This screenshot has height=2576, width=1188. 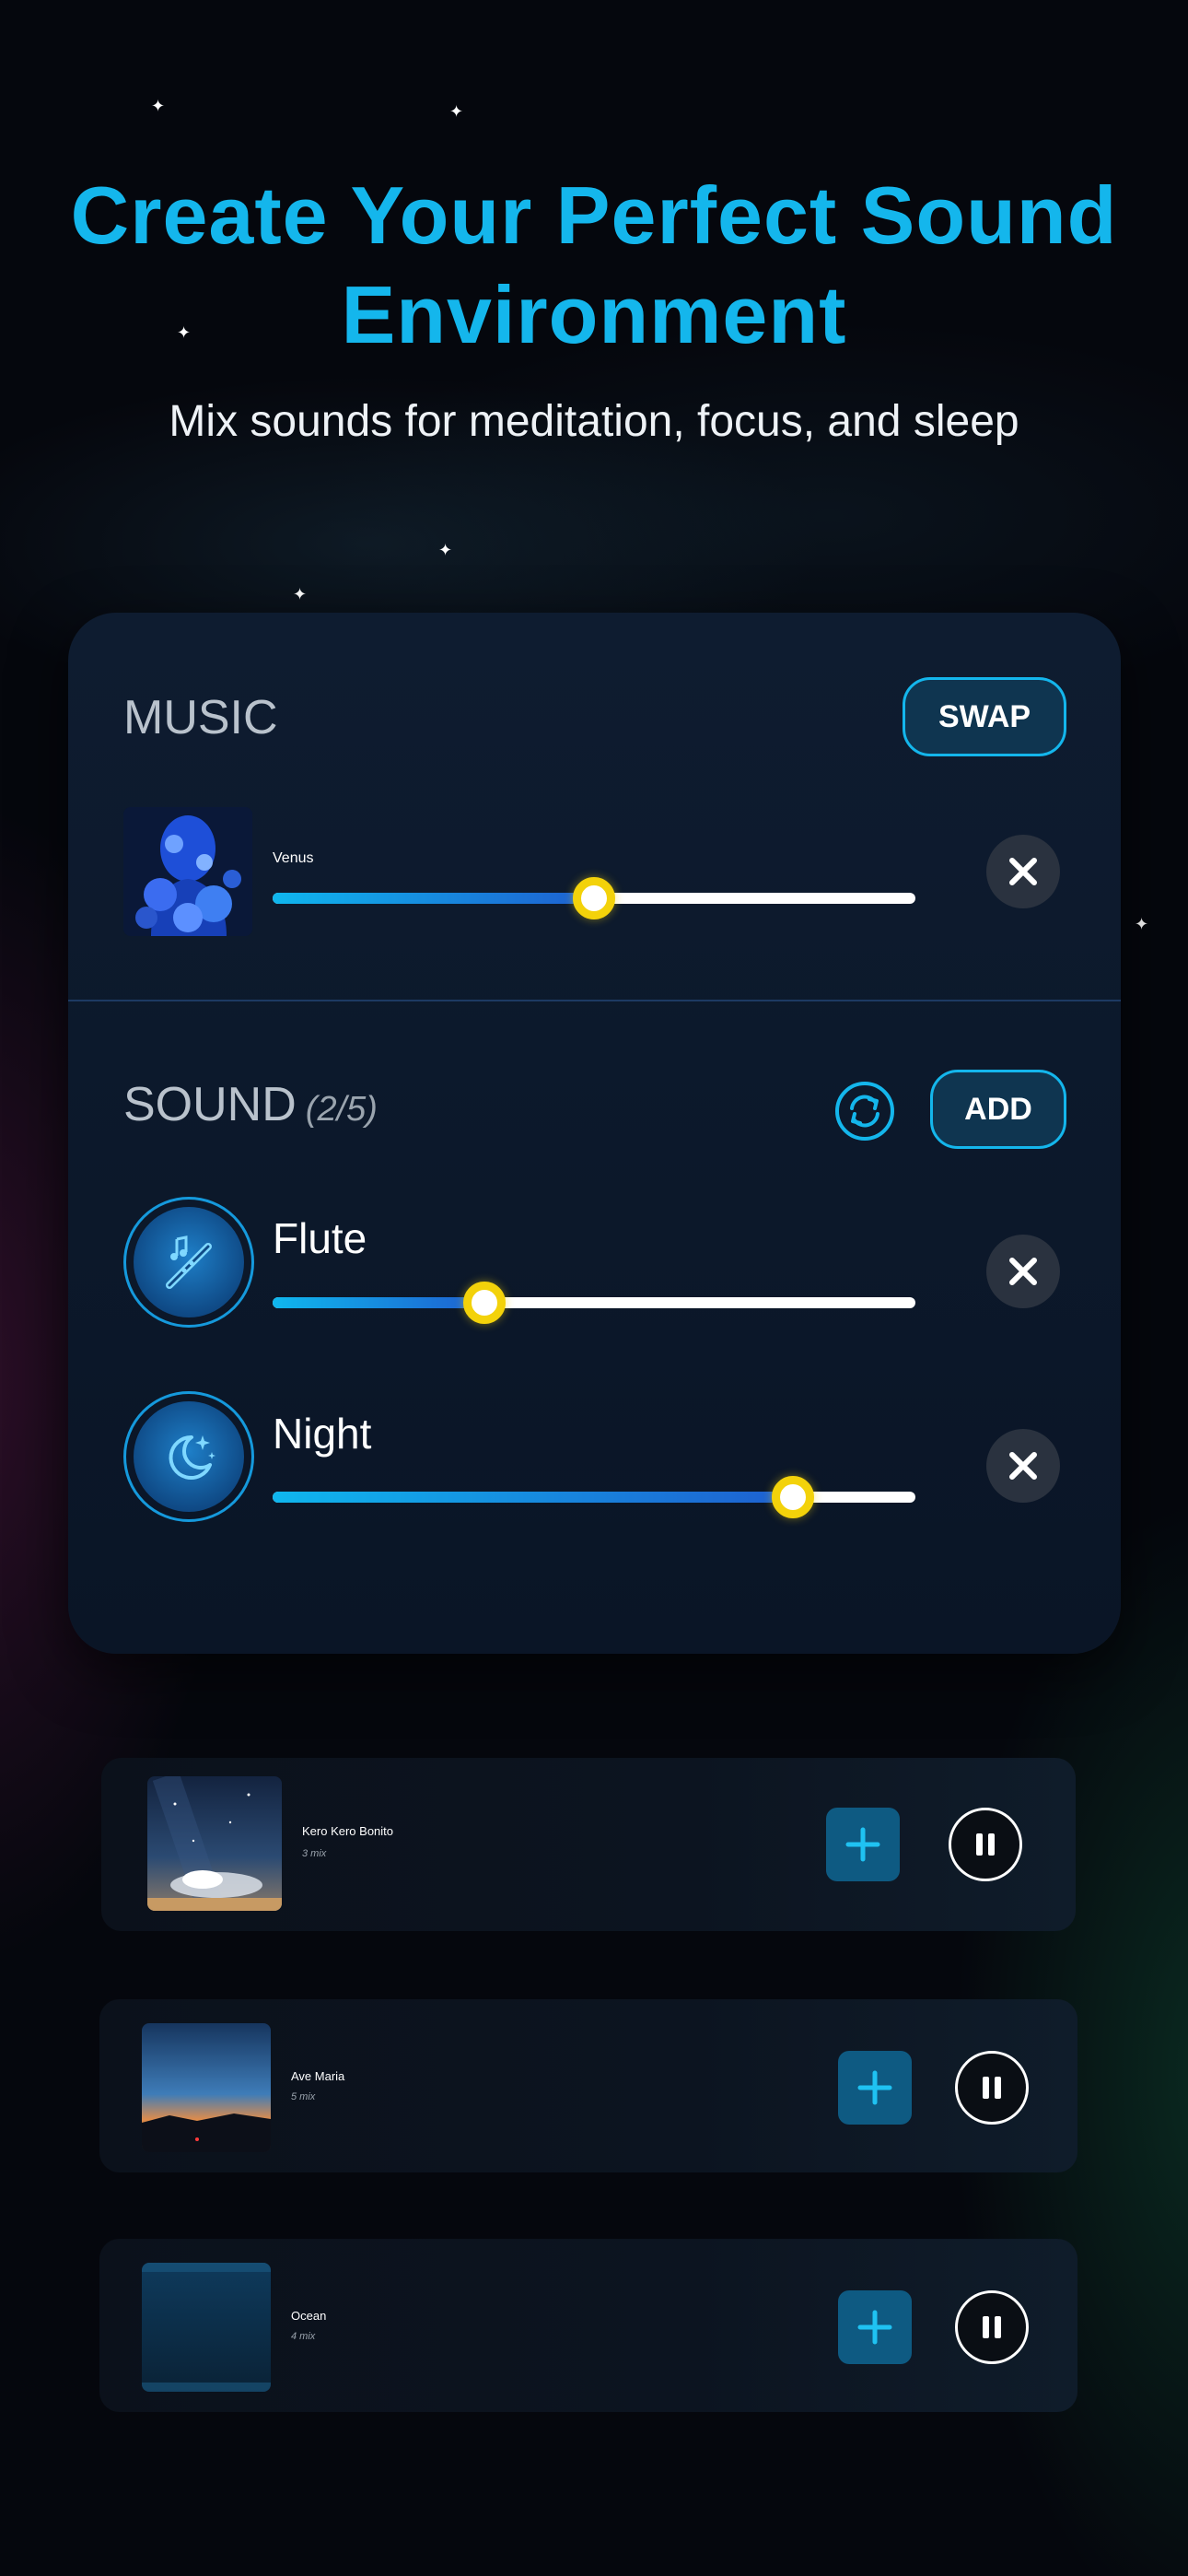 What do you see at coordinates (314, 1853) in the screenshot?
I see `mix-subtitle: 3 mix` at bounding box center [314, 1853].